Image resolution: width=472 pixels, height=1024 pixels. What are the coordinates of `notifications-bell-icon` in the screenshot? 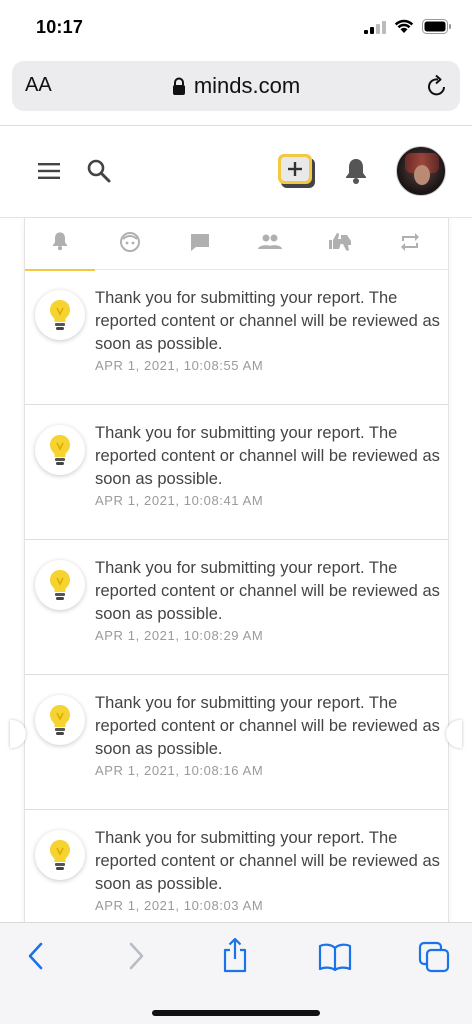 It's located at (356, 173).